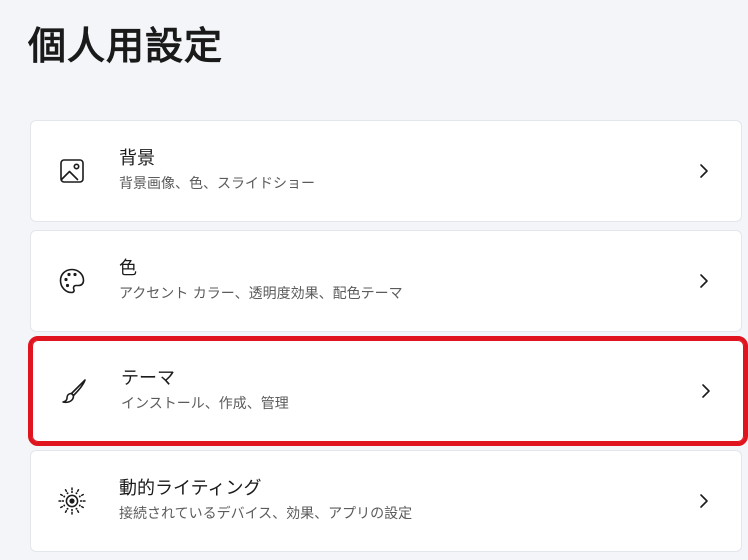  I want to click on dynamic-lighting-icon, so click(72, 501).